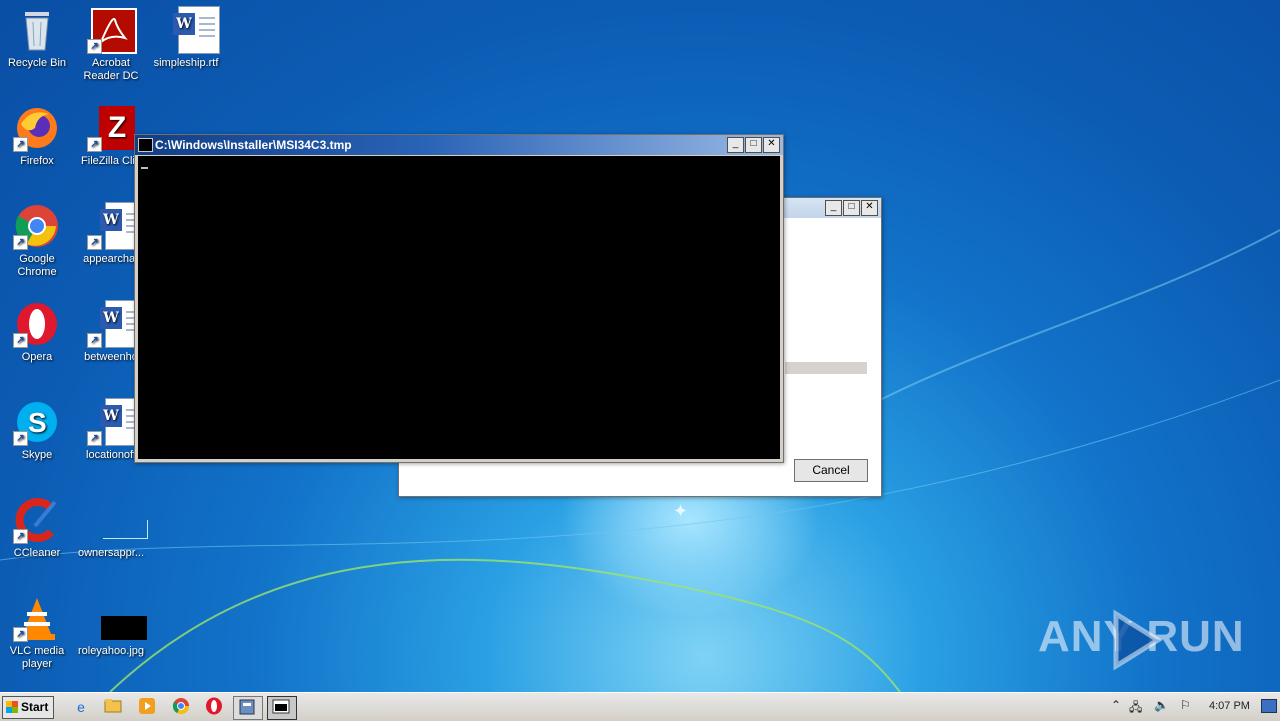 The height and width of the screenshot is (721, 1280). Describe the element at coordinates (1229, 706) in the screenshot. I see `clock: 4:07 PM` at that location.